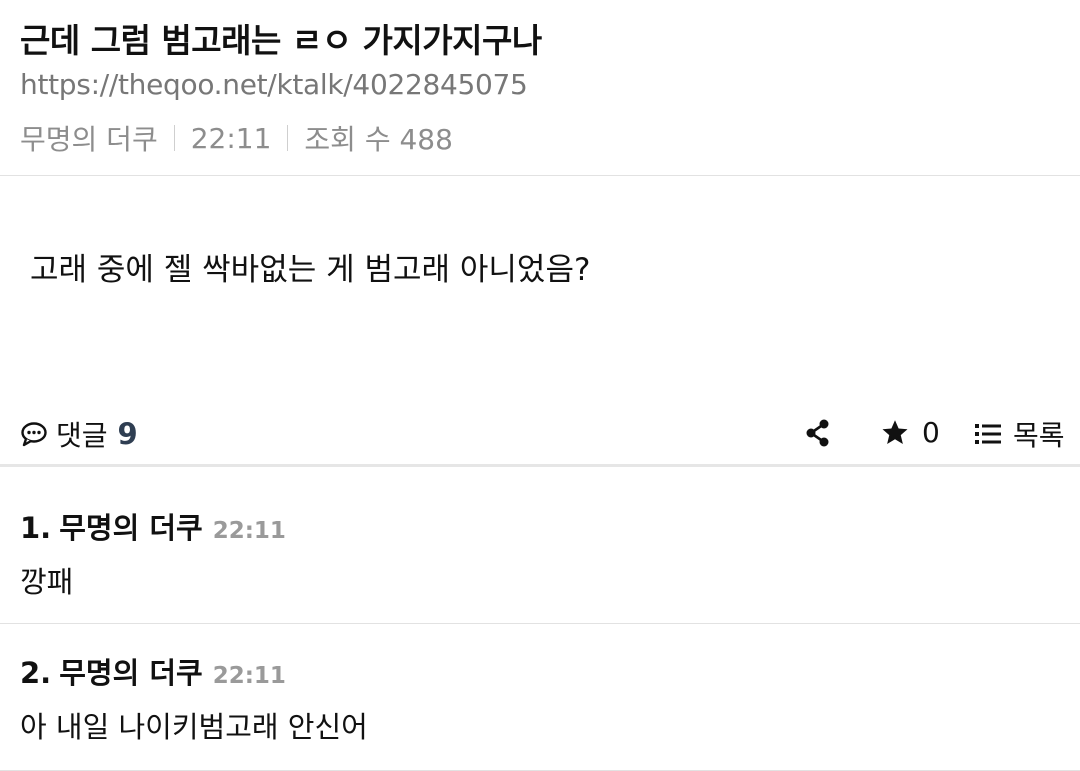  Describe the element at coordinates (931, 432) in the screenshot. I see `star-count: 0` at that location.